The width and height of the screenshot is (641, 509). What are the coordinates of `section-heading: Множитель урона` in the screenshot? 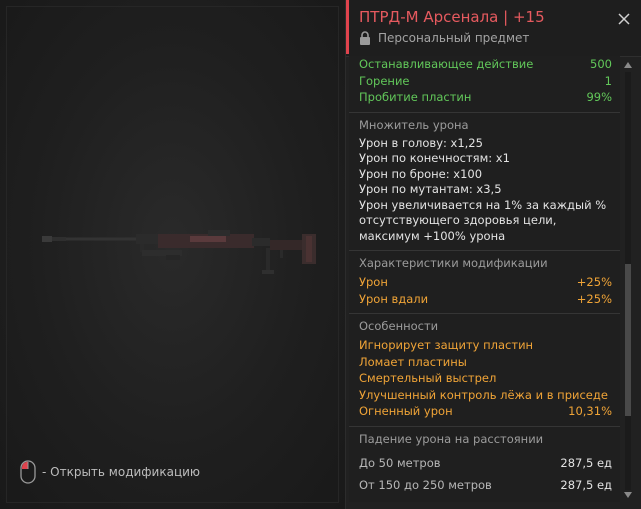 It's located at (414, 124).